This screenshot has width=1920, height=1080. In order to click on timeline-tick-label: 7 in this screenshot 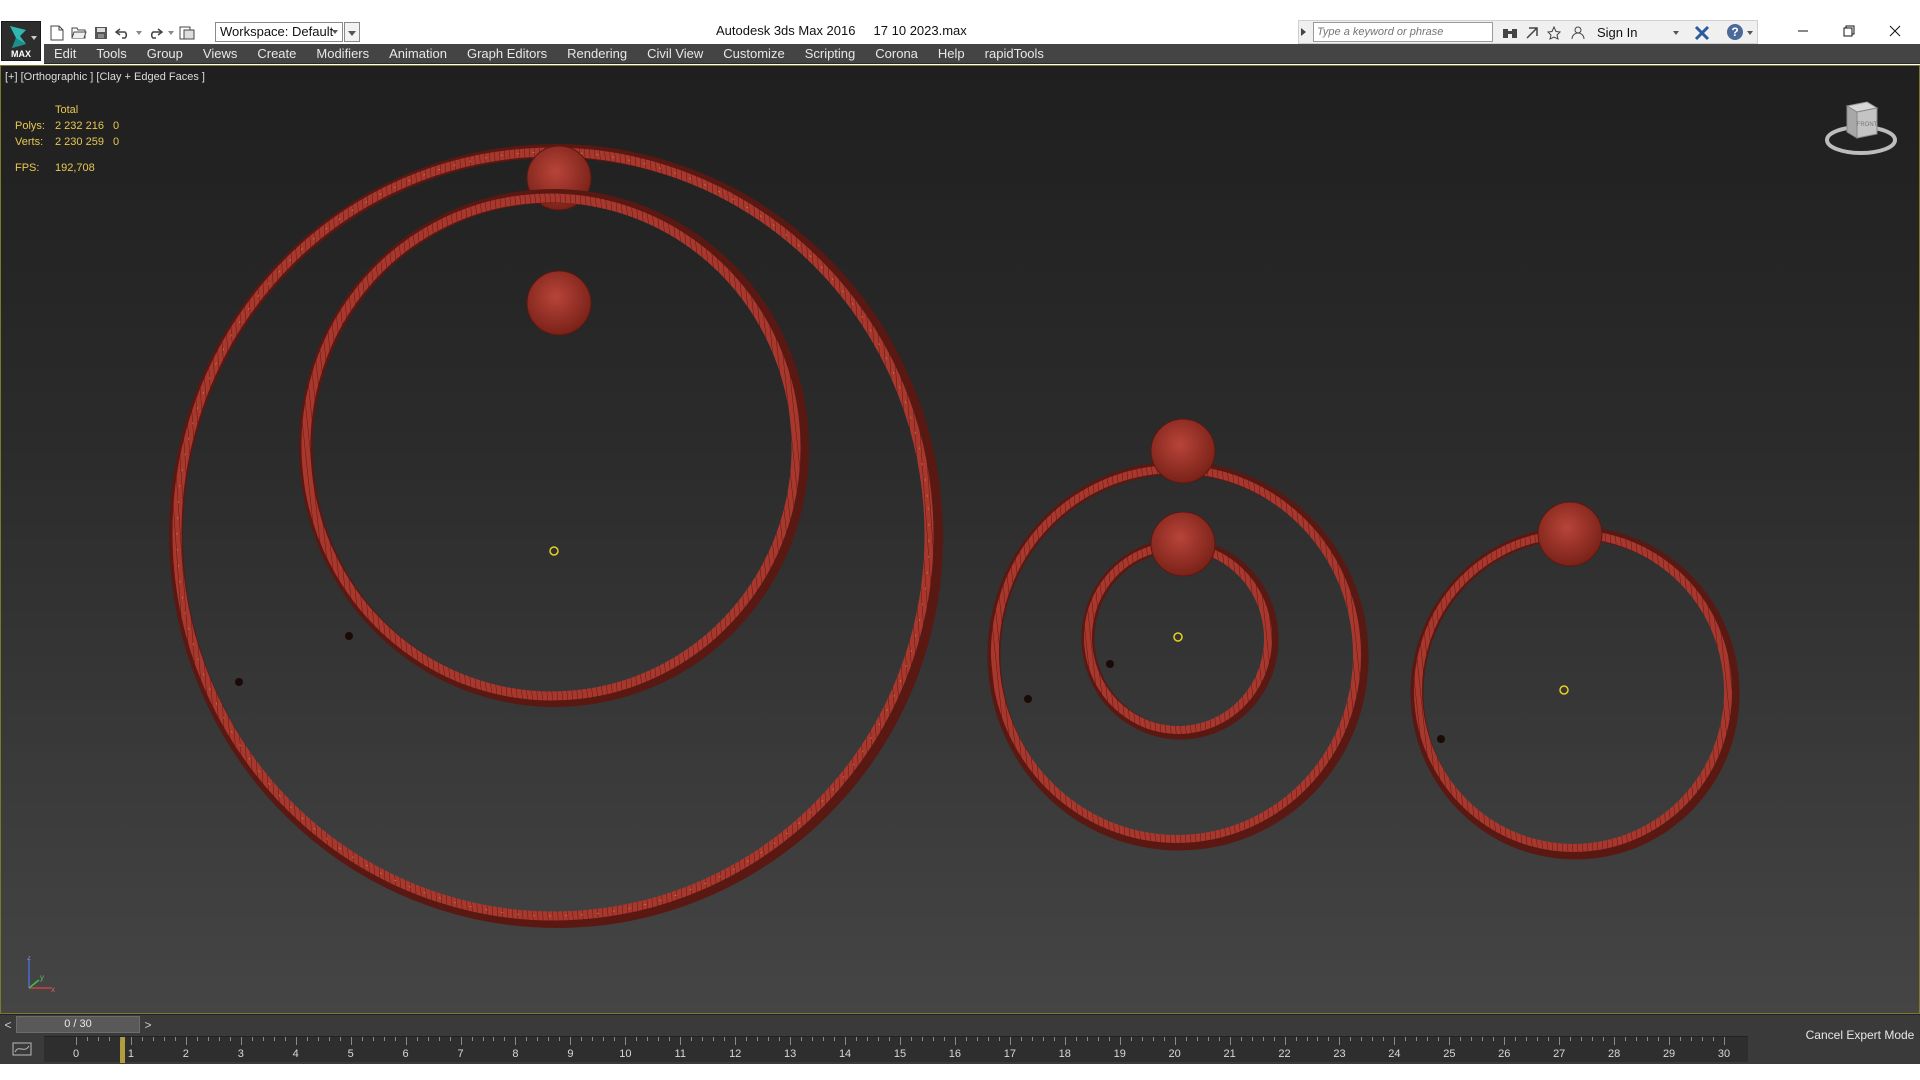, I will do `click(460, 1054)`.